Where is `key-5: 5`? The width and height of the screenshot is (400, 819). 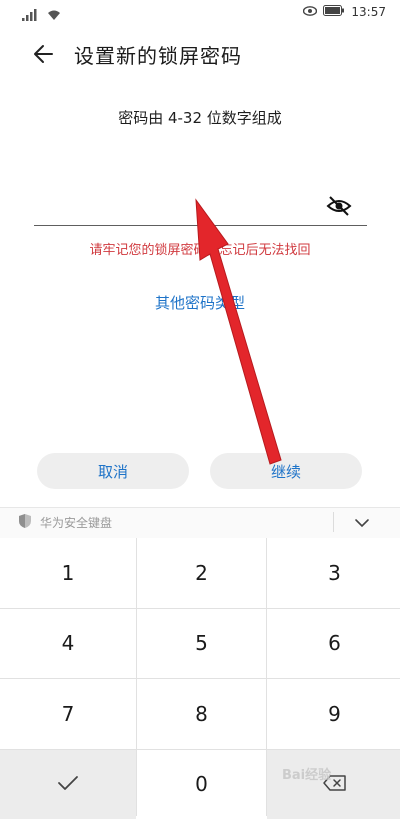
key-5: 5 is located at coordinates (201, 644).